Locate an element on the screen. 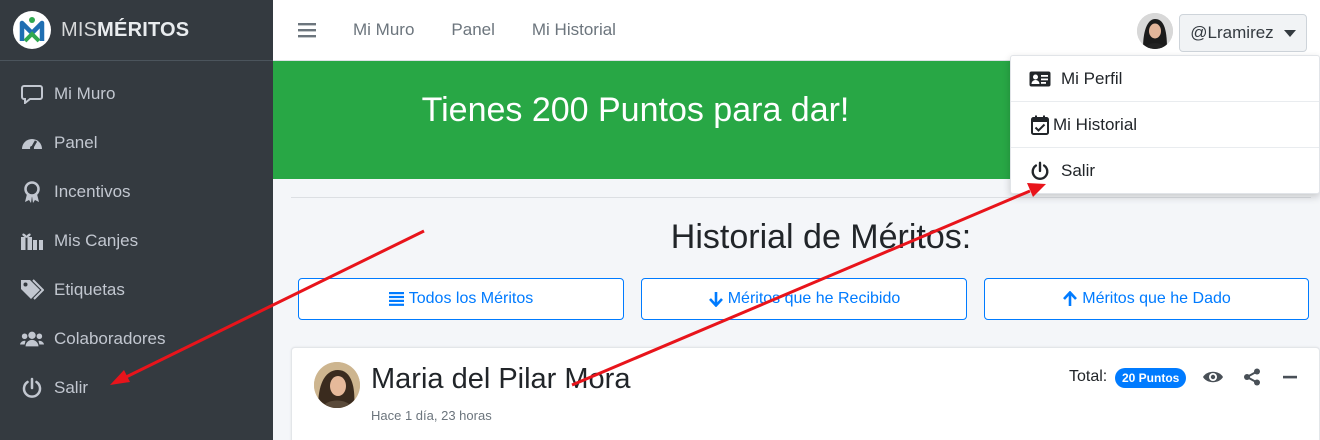  tags-icon is located at coordinates (32, 290).